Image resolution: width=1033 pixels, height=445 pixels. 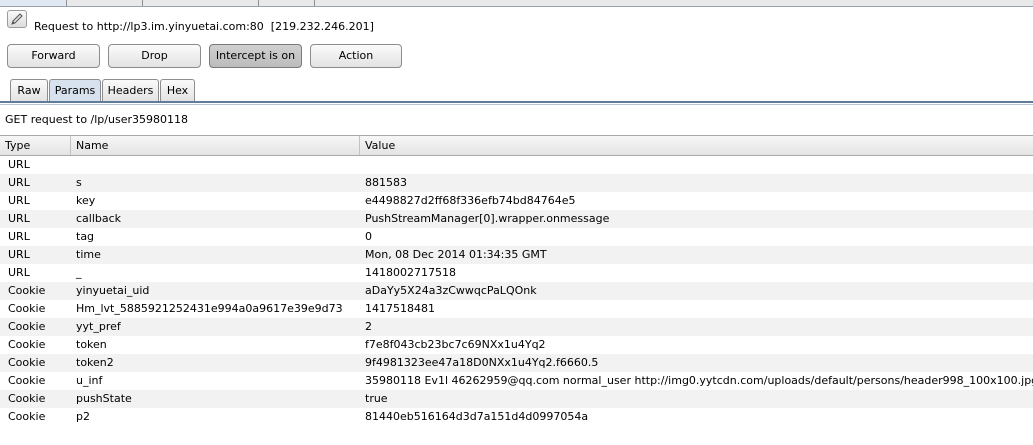 What do you see at coordinates (75, 90) in the screenshot?
I see `tab-params: Params` at bounding box center [75, 90].